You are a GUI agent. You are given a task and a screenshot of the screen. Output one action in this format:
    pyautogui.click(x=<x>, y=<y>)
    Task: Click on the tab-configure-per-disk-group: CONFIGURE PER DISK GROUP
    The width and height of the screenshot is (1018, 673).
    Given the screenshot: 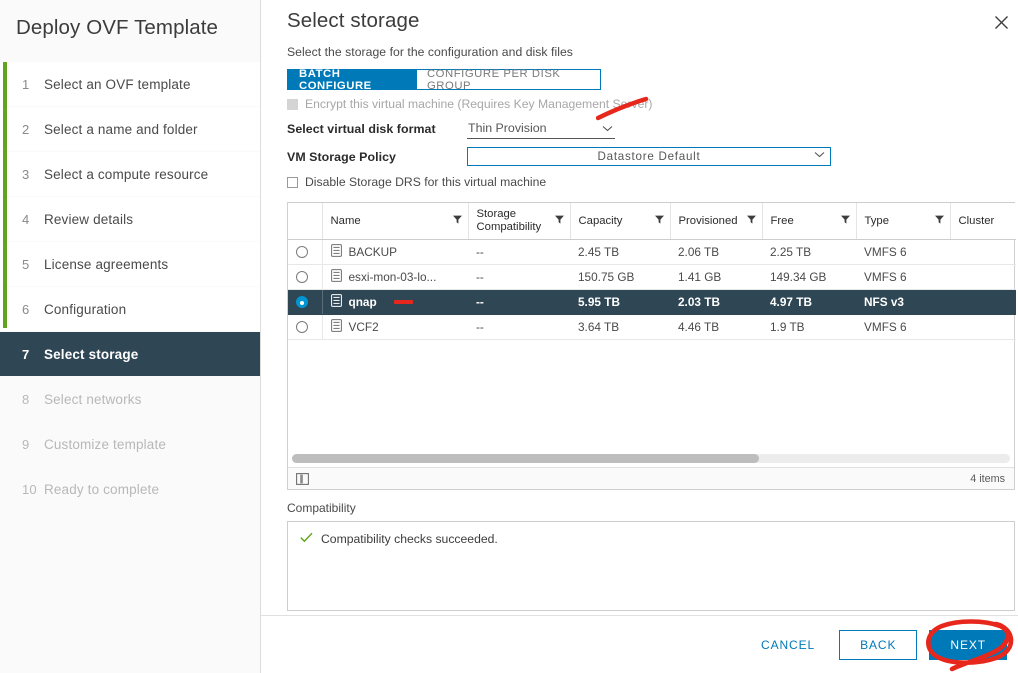 What is the action you would take?
    pyautogui.click(x=508, y=80)
    